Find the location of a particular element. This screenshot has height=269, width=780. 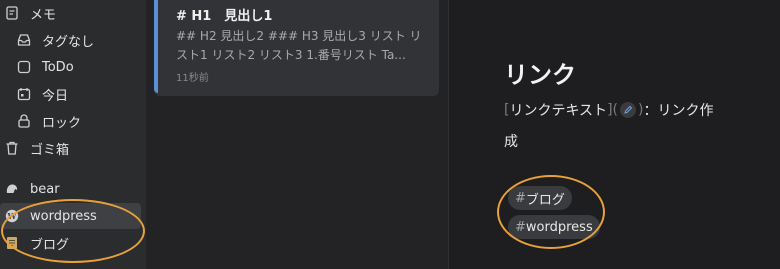

link-line: [ リンクテキスト ] ( ) ：リンク作 is located at coordinates (608, 110).